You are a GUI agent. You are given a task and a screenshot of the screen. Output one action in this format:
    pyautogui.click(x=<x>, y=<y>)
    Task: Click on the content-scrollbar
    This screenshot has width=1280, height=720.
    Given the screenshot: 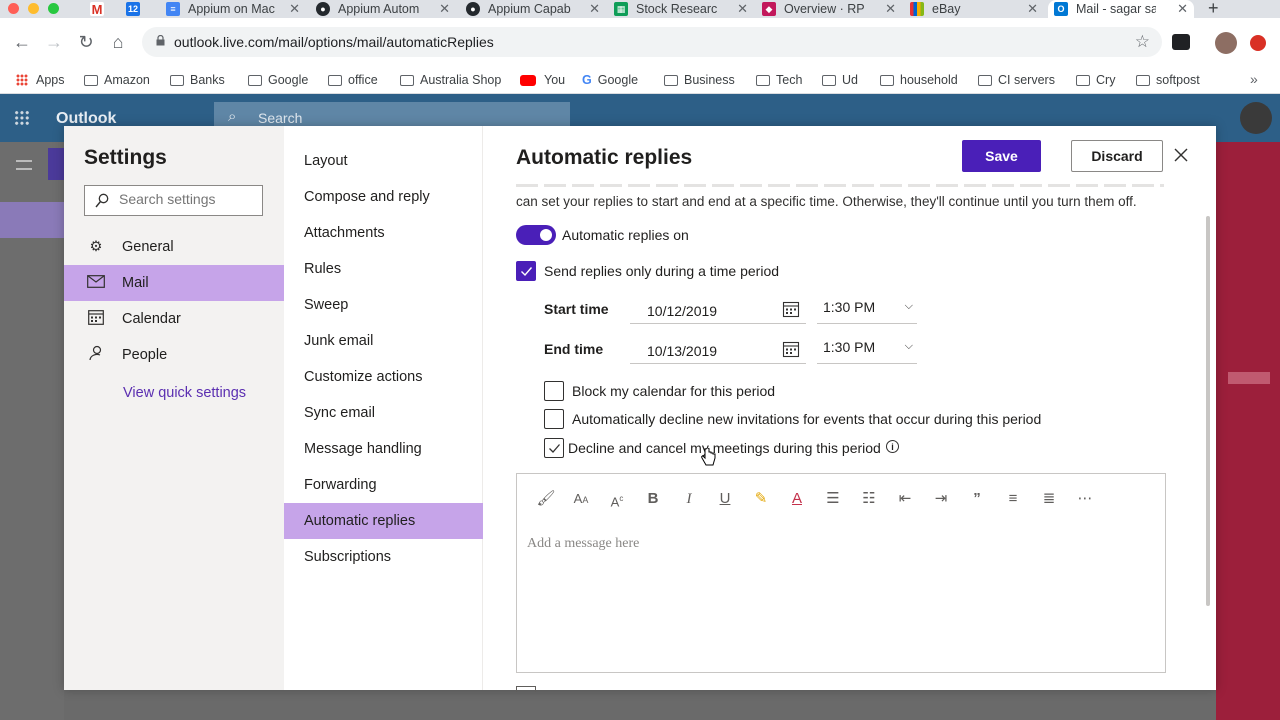 What is the action you would take?
    pyautogui.click(x=1208, y=411)
    